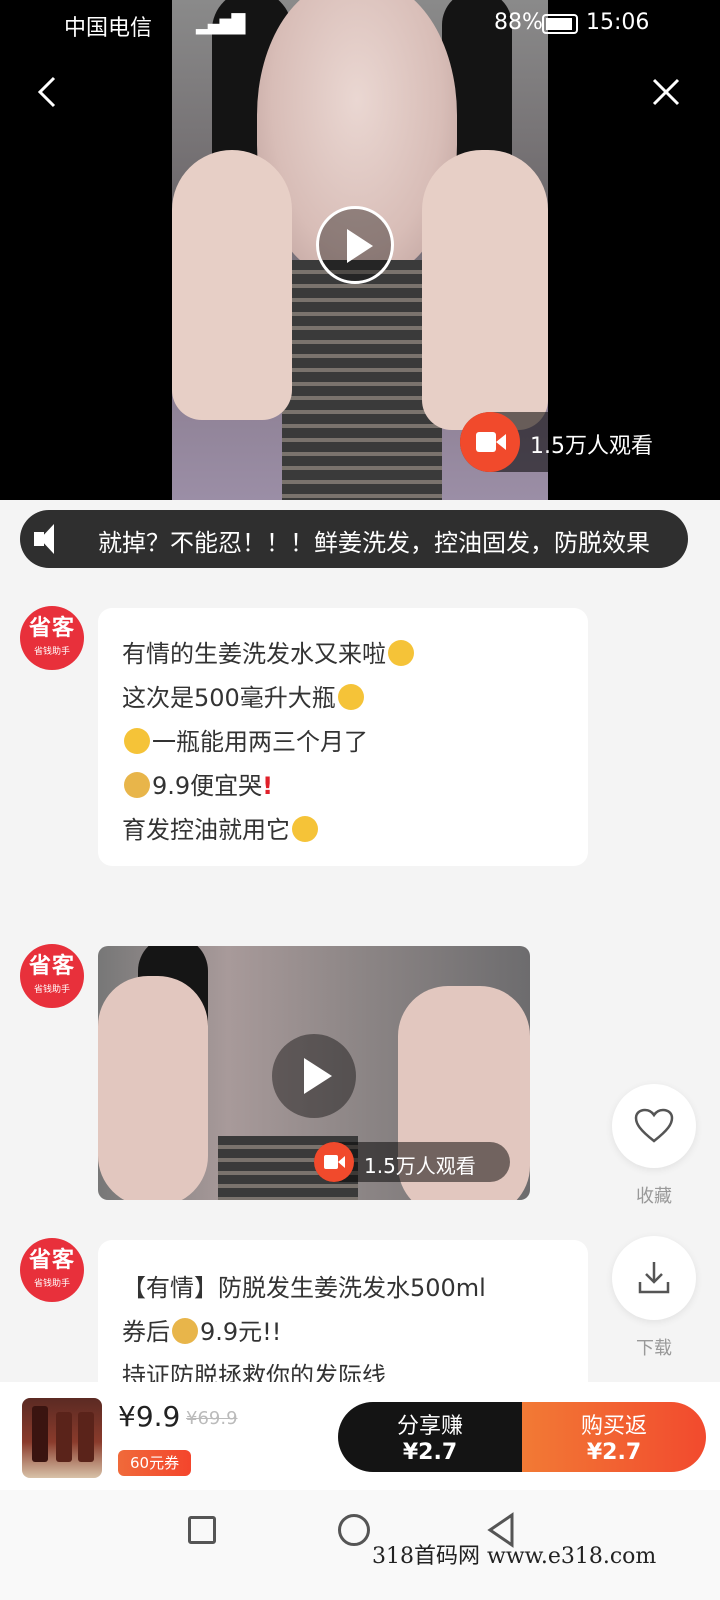  What do you see at coordinates (137, 741) in the screenshot?
I see `wink-icon` at bounding box center [137, 741].